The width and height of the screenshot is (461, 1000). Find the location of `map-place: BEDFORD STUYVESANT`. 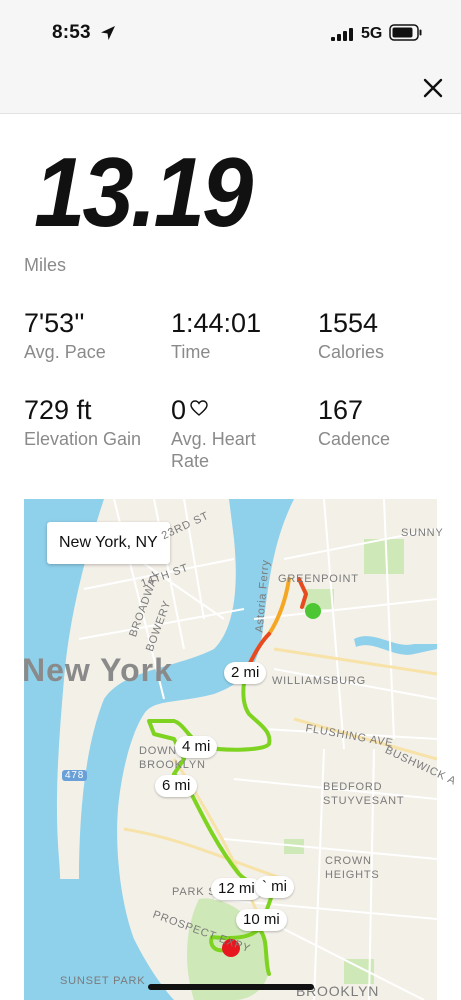

map-place: BEDFORD STUYVESANT is located at coordinates (364, 794).